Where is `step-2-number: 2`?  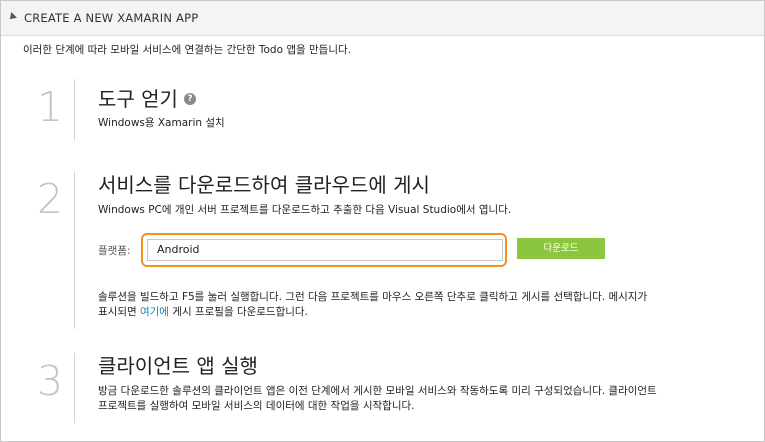 step-2-number: 2 is located at coordinates (50, 199).